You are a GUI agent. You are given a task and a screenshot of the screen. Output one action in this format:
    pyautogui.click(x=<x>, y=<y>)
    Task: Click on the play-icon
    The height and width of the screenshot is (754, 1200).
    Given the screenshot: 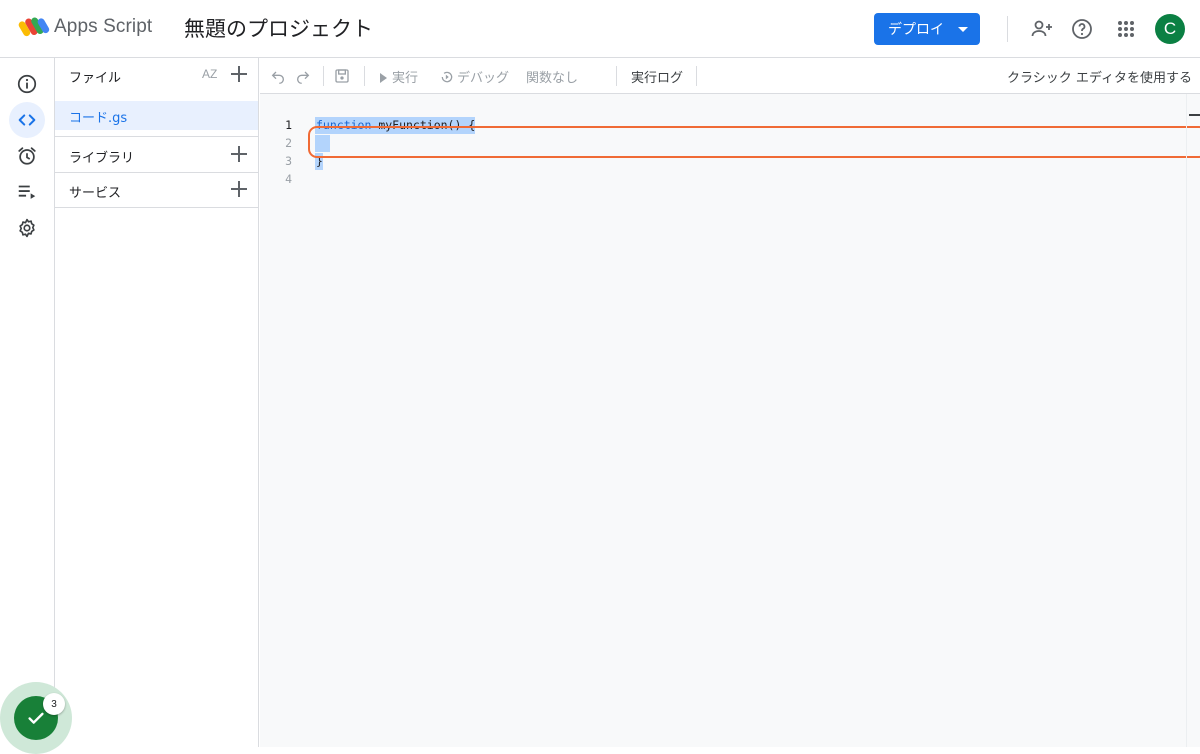 What is the action you would take?
    pyautogui.click(x=383, y=78)
    